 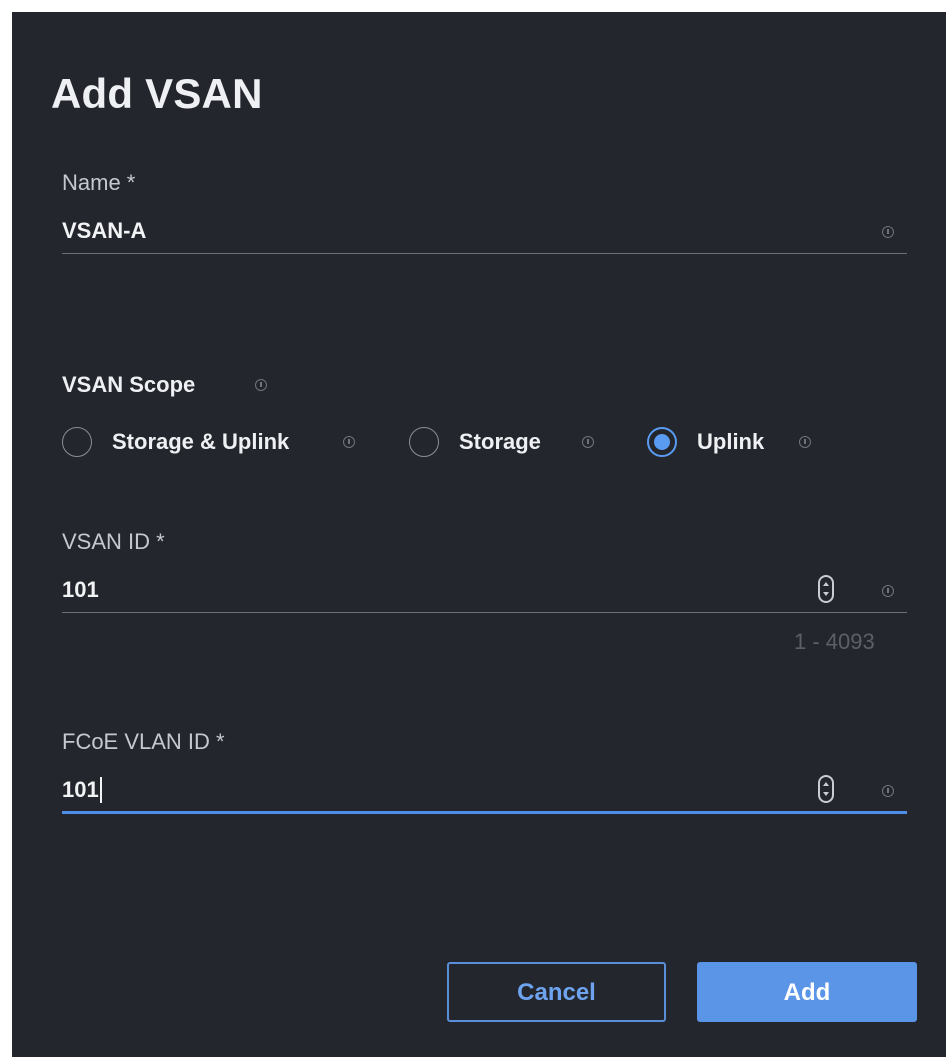 I want to click on storage-and-uplink-info-icon, so click(x=349, y=442).